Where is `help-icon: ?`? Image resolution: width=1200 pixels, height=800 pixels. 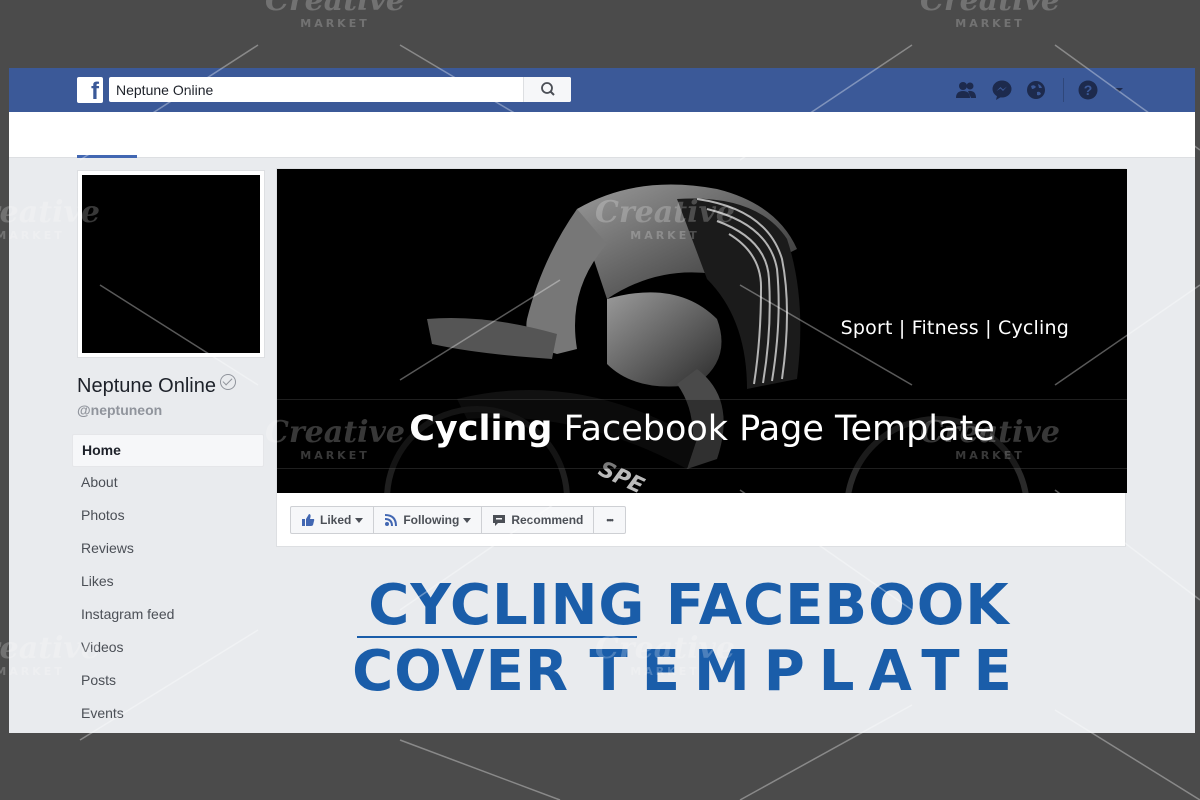 help-icon: ? is located at coordinates (1088, 90).